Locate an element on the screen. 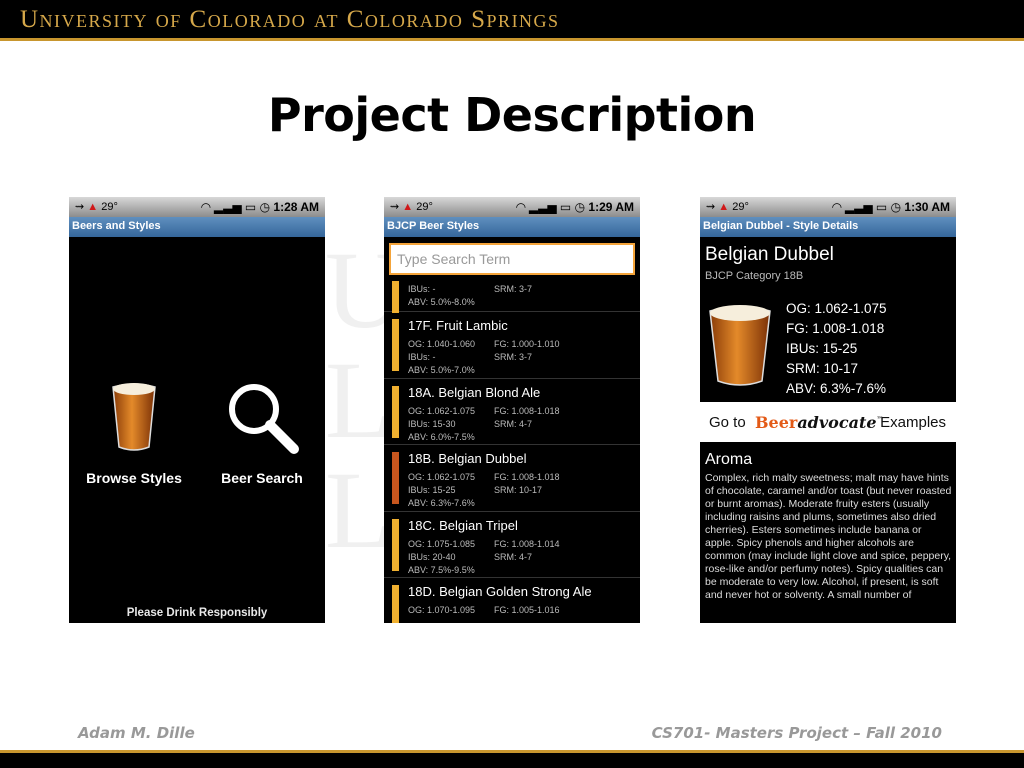  abv: ABV: 7.5%-9.5% is located at coordinates (441, 569).